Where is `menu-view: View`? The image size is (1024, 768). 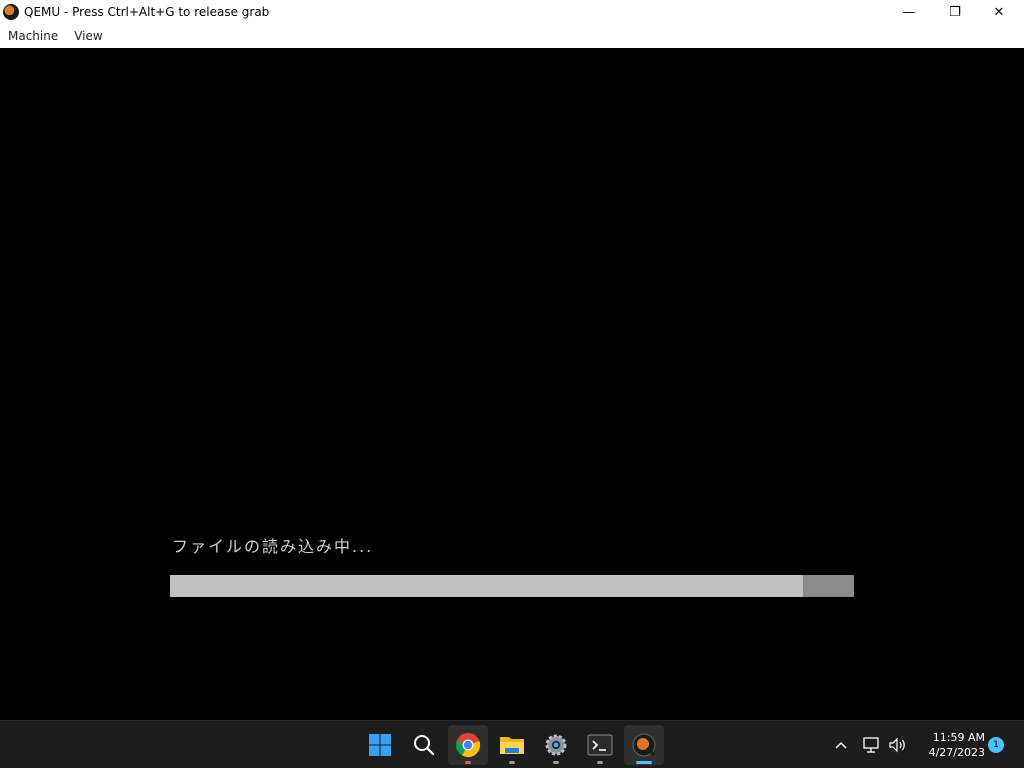
menu-view: View is located at coordinates (88, 36).